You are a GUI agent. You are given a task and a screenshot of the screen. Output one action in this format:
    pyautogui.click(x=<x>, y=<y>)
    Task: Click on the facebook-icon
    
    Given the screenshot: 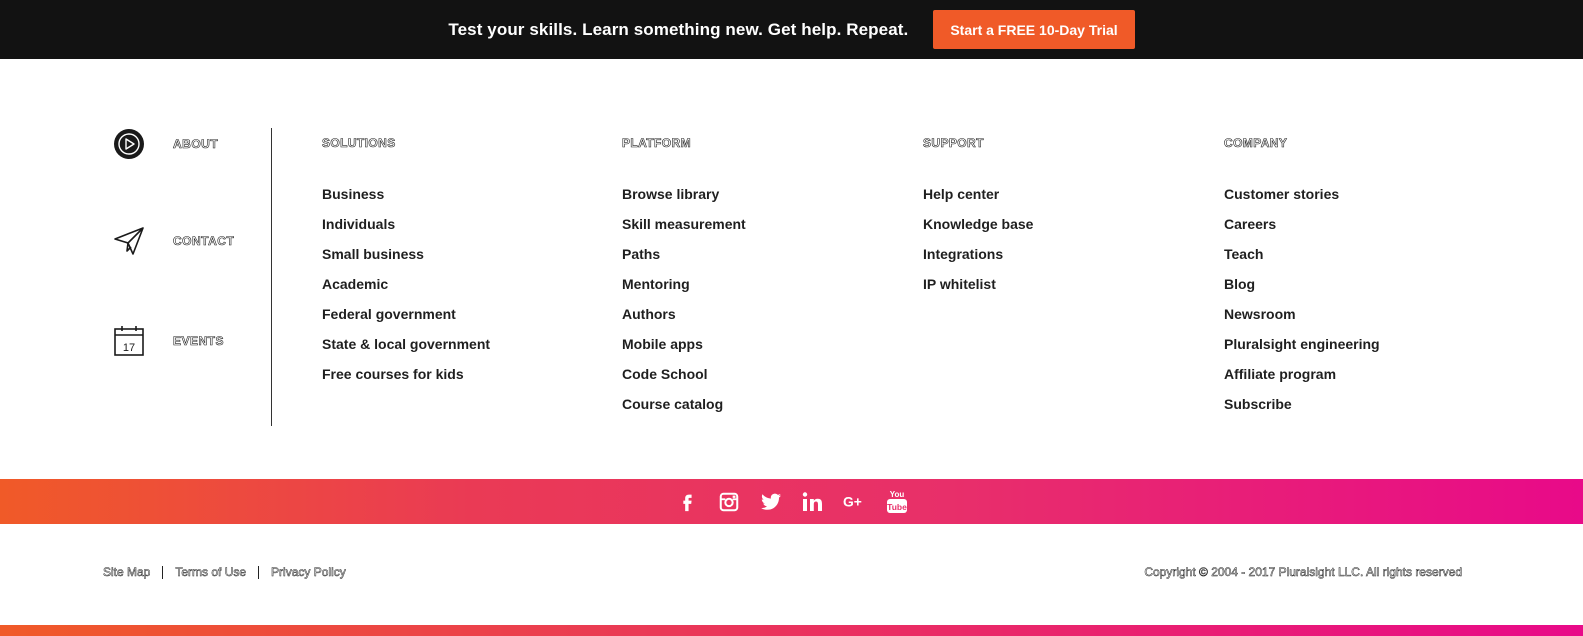 What is the action you would take?
    pyautogui.click(x=687, y=502)
    